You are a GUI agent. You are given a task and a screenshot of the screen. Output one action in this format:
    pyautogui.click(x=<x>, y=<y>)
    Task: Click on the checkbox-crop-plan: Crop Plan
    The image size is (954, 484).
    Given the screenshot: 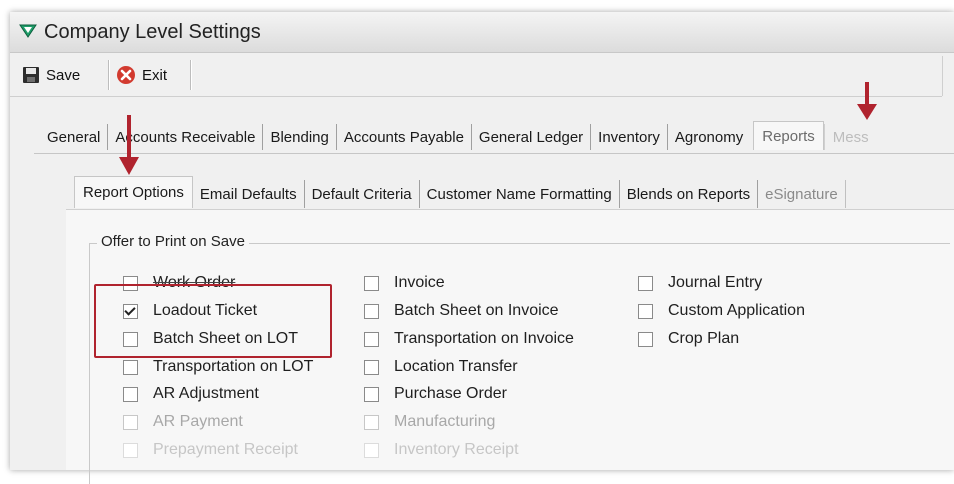 What is the action you would take?
    pyautogui.click(x=688, y=339)
    